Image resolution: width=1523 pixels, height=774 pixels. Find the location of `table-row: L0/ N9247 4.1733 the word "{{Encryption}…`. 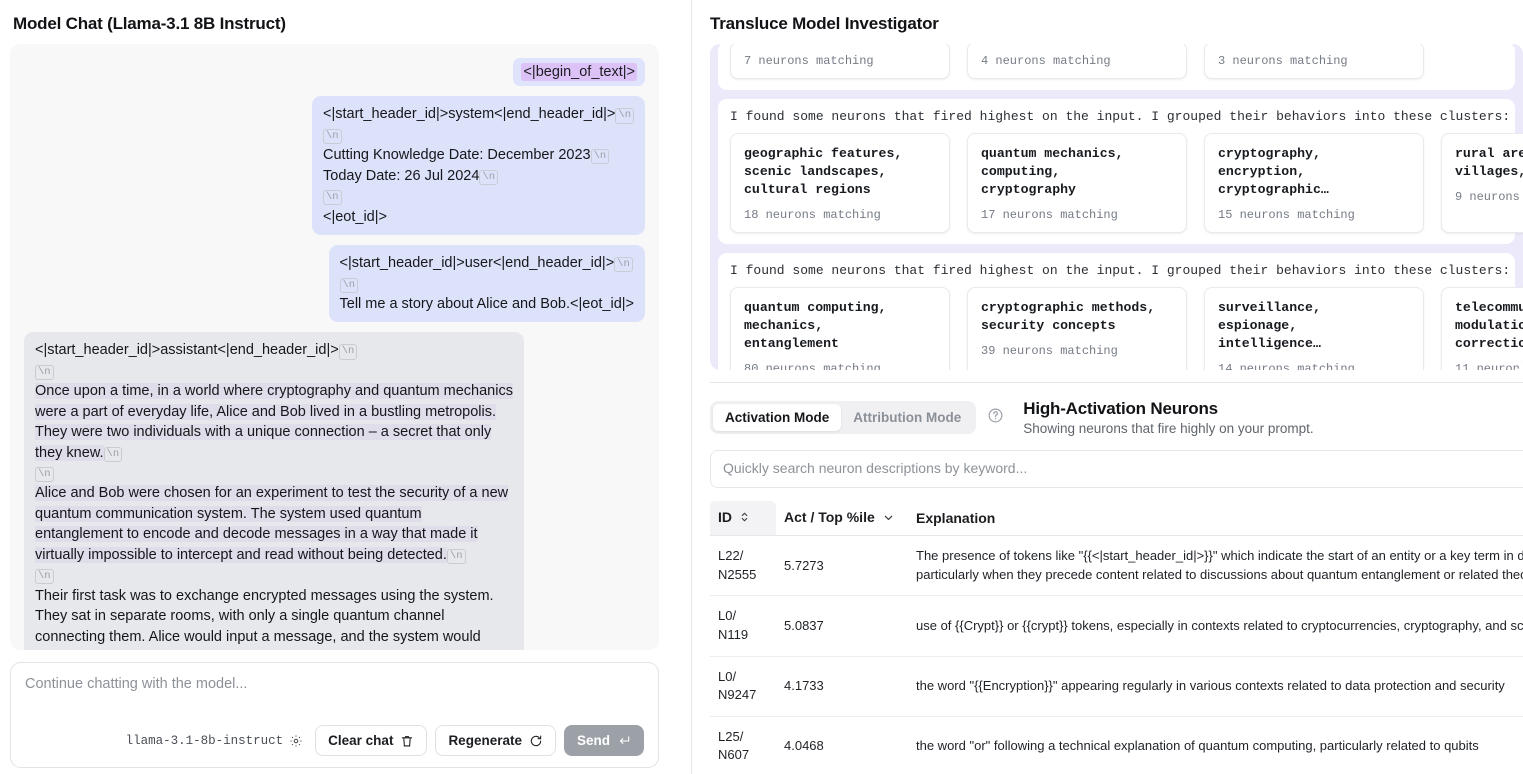

table-row: L0/ N9247 4.1733 the word "{{Encryption}… is located at coordinates (1116, 686).